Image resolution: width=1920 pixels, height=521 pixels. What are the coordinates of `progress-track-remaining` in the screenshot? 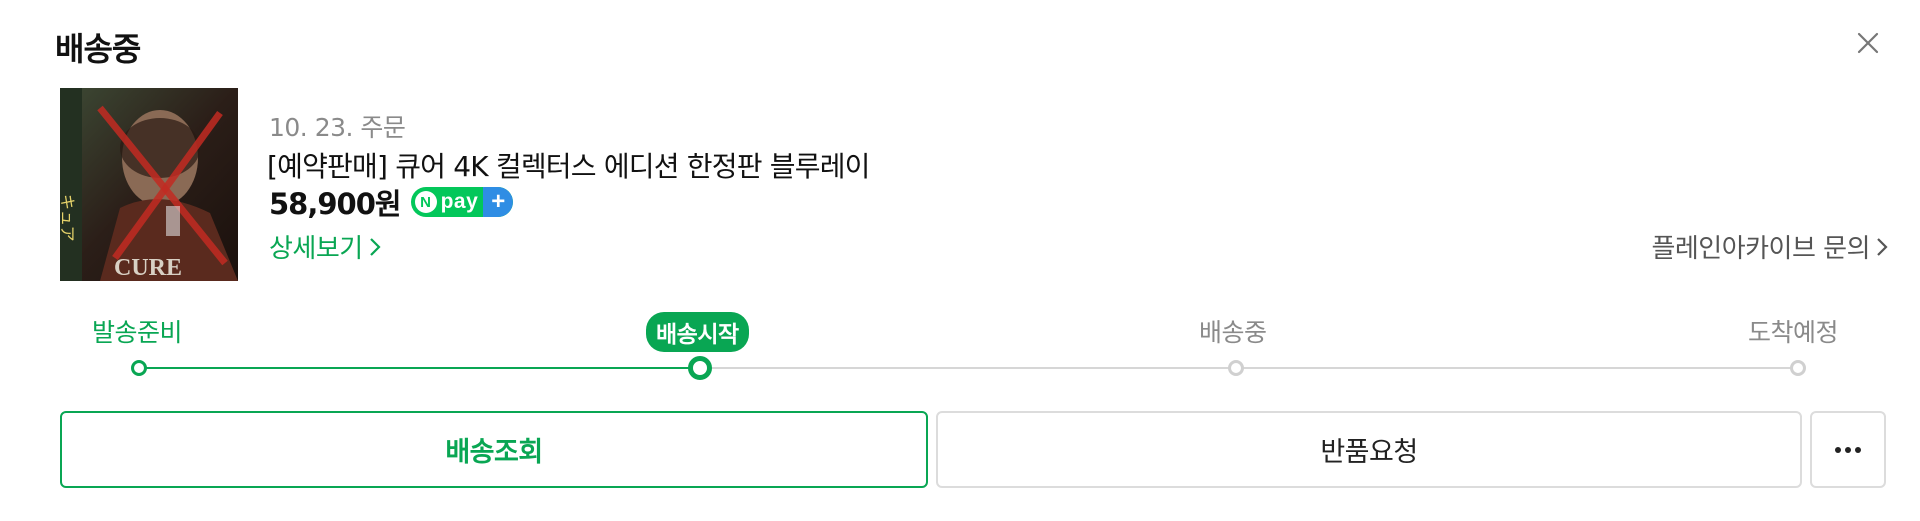 It's located at (1250, 368).